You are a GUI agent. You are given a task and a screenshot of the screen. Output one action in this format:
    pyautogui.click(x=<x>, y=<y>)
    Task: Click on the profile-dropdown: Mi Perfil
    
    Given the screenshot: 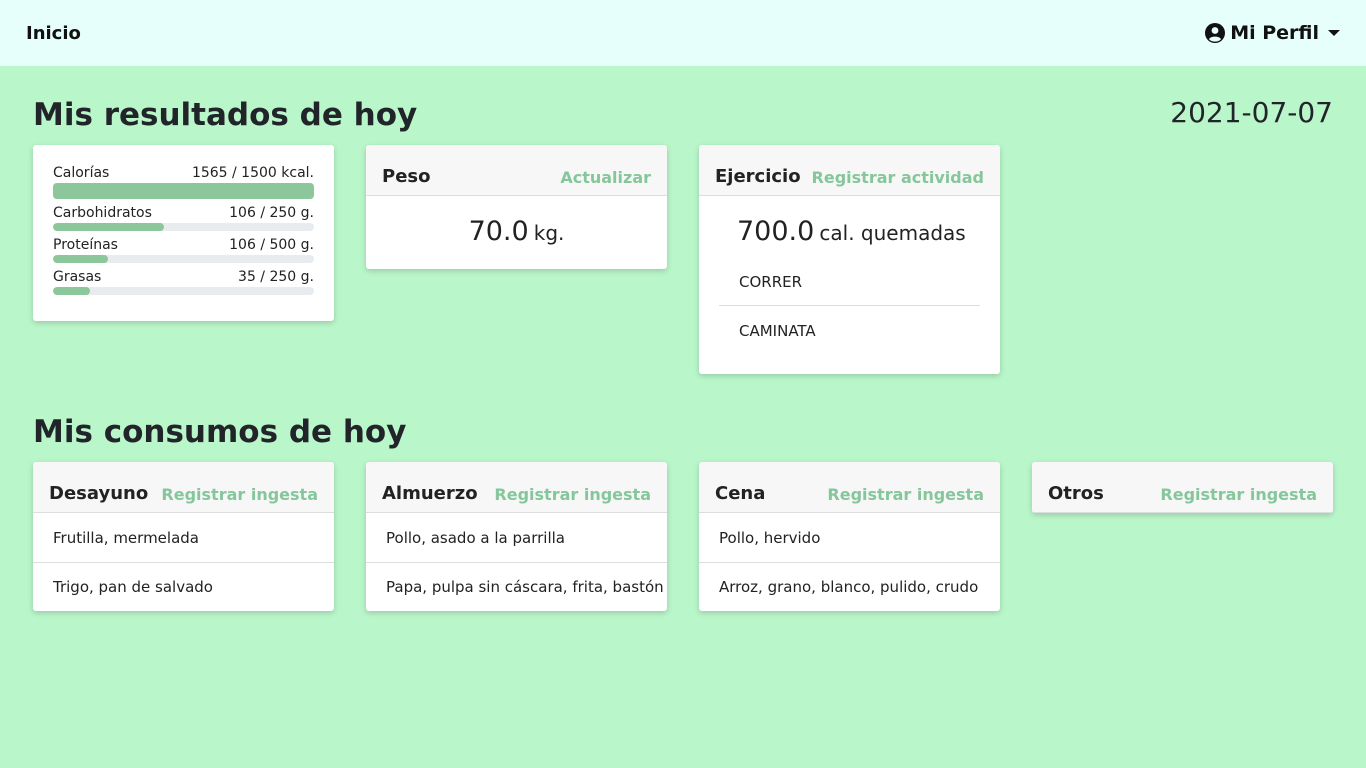 What is the action you would take?
    pyautogui.click(x=1272, y=33)
    